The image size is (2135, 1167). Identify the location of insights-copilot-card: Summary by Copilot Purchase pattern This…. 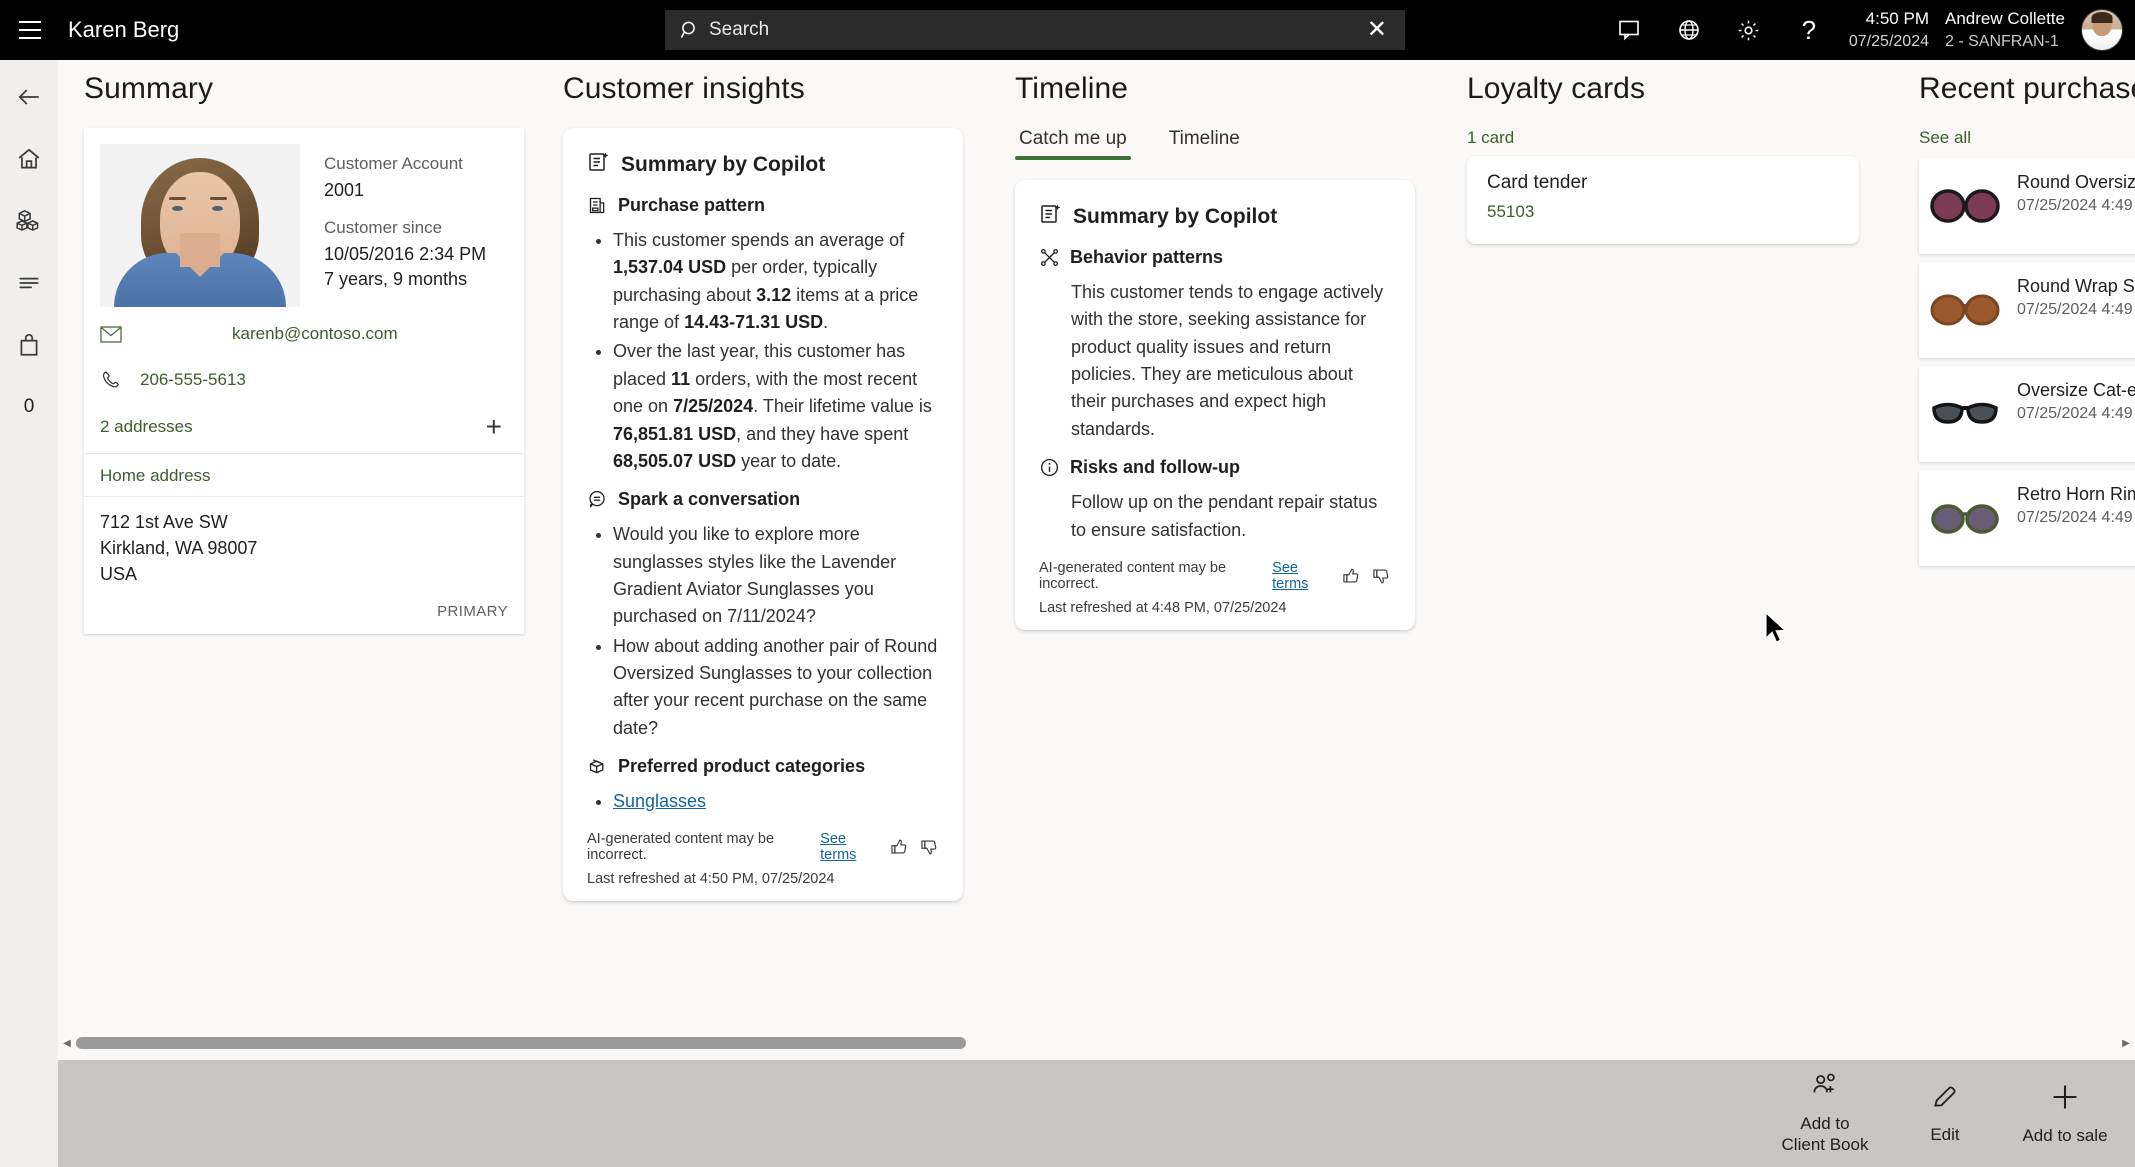
(763, 515).